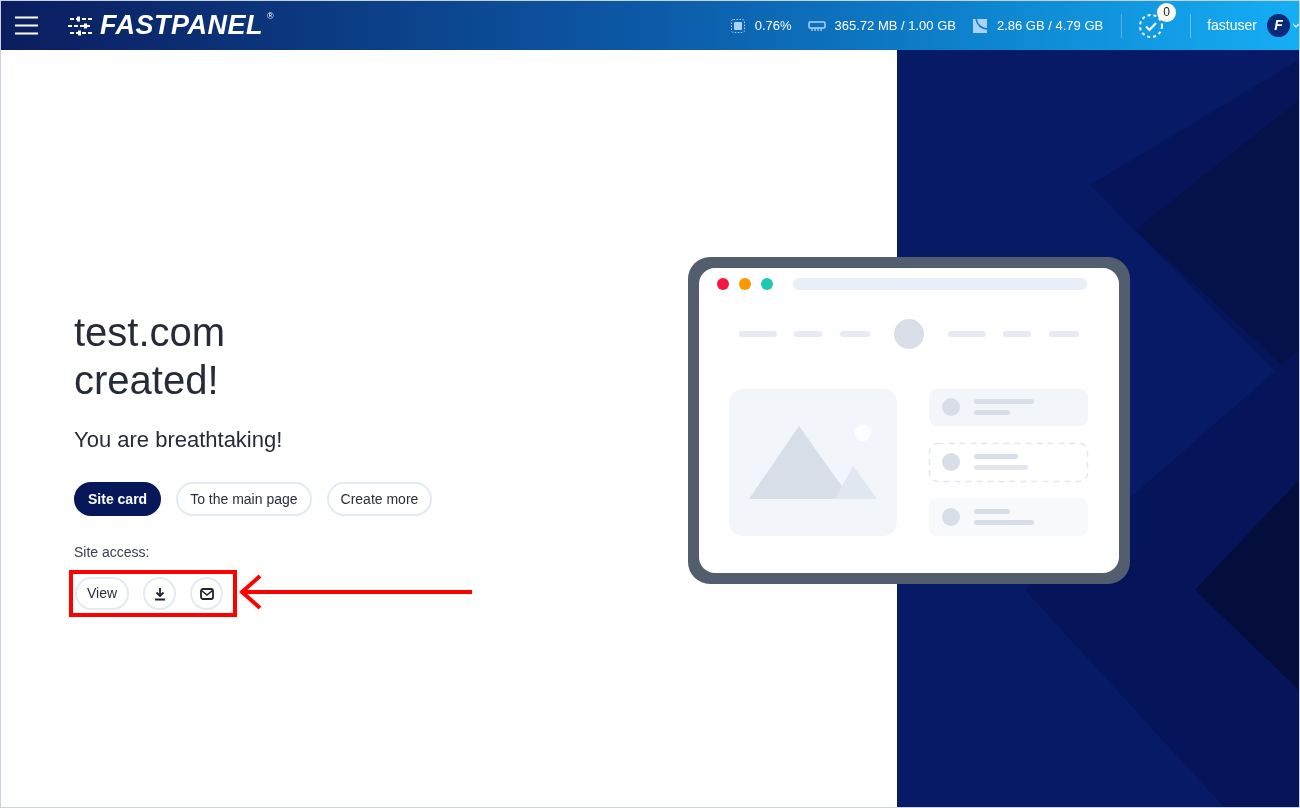 This screenshot has width=1300, height=808. Describe the element at coordinates (178, 440) in the screenshot. I see `subtitle: You are breathtaking!` at that location.